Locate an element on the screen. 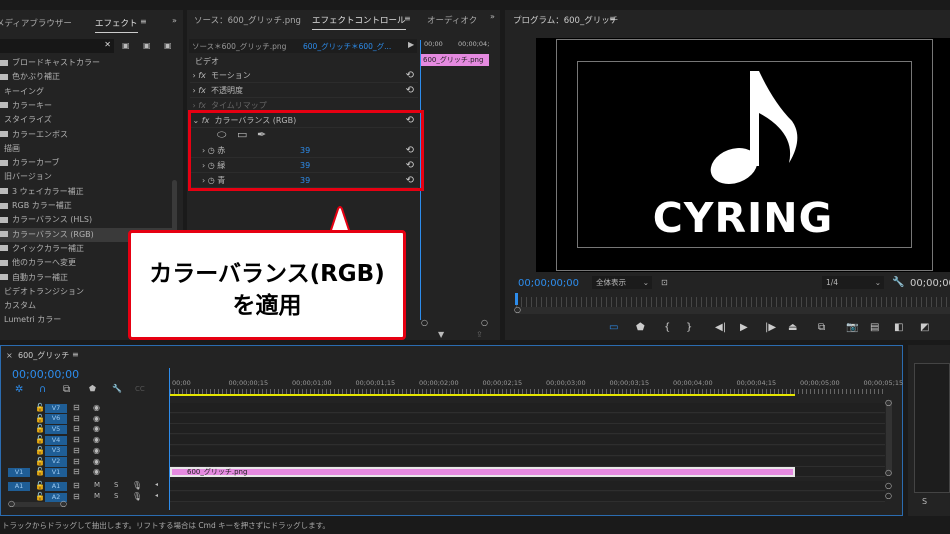 The height and width of the screenshot is (534, 950). linked-selection-icon: ⧉ is located at coordinates (66, 389).